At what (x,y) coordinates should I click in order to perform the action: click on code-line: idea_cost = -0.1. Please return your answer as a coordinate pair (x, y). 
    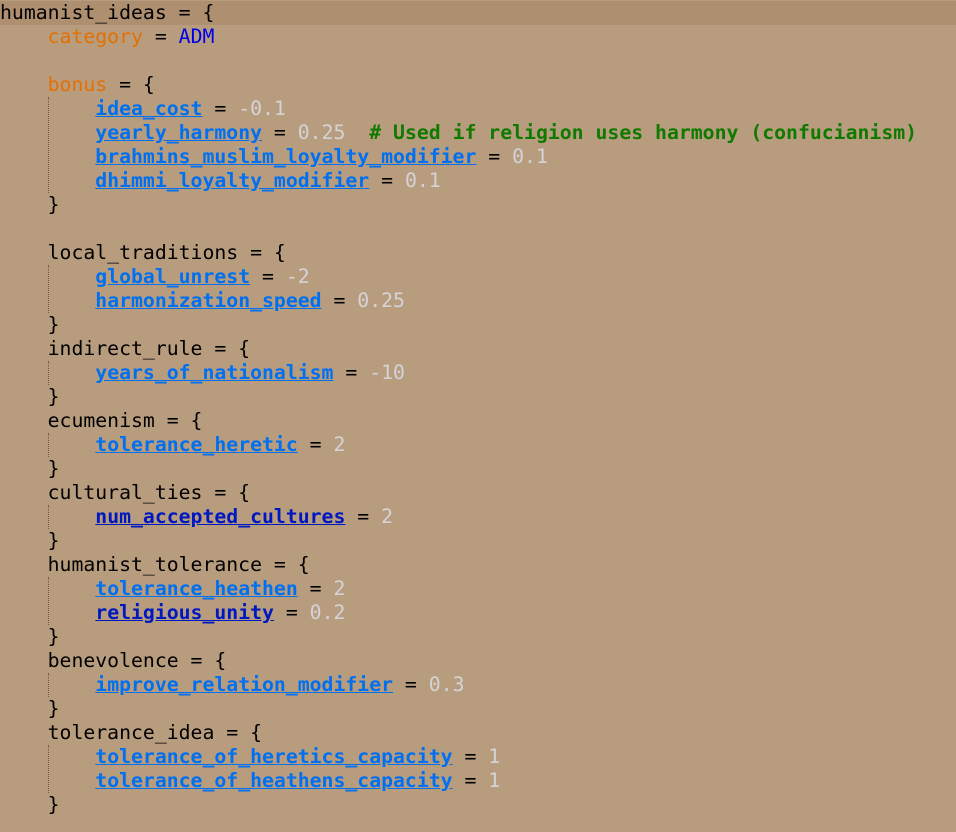
    Looking at the image, I should click on (143, 109).